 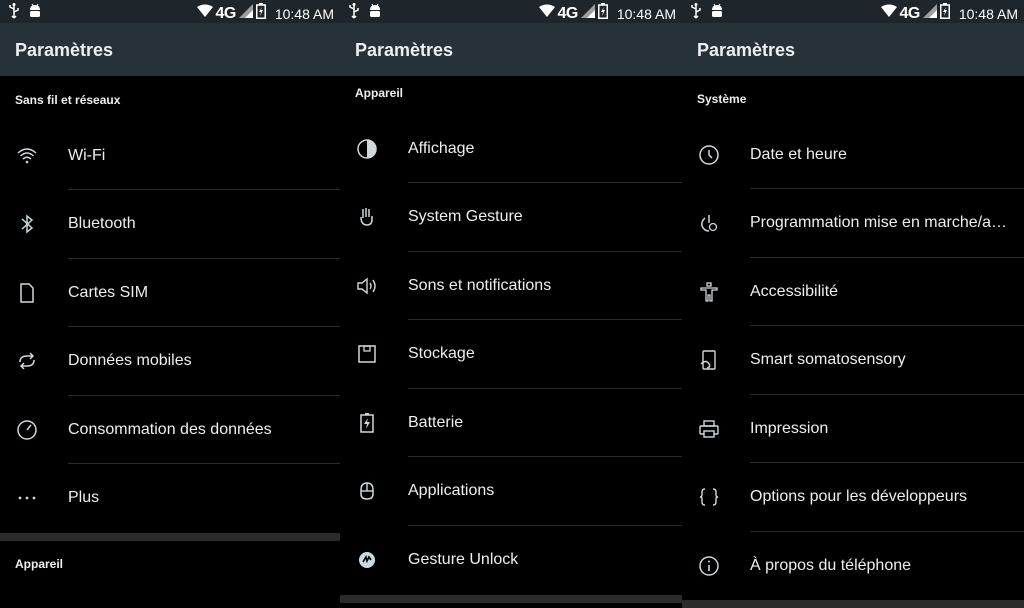 I want to click on developer-options-icon, so click(x=709, y=497).